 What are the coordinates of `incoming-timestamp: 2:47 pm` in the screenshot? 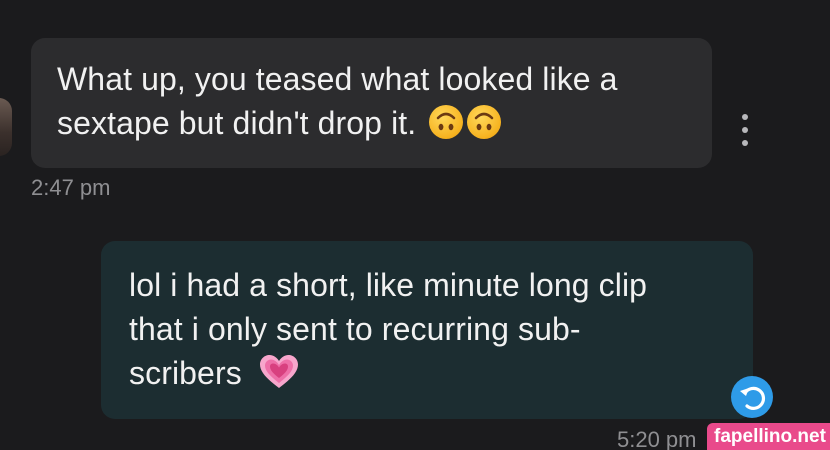 It's located at (71, 187).